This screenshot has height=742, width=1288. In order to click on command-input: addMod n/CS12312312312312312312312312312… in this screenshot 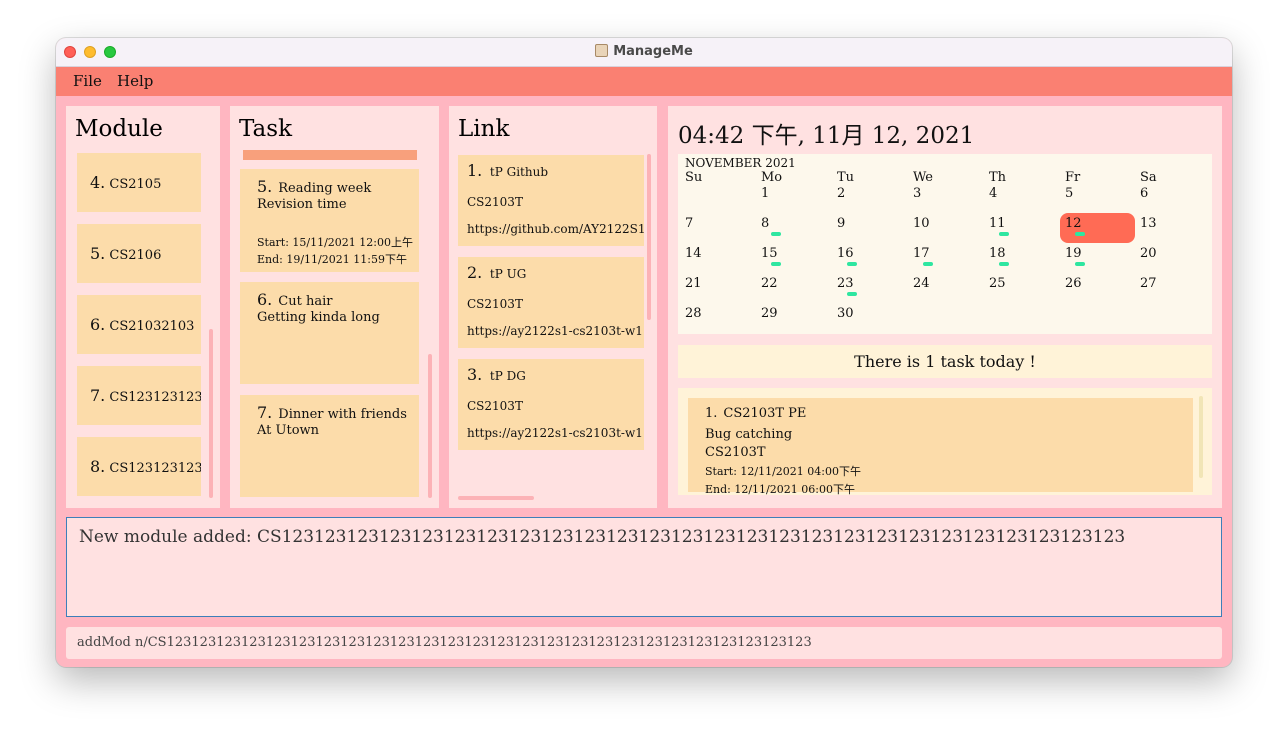, I will do `click(444, 642)`.